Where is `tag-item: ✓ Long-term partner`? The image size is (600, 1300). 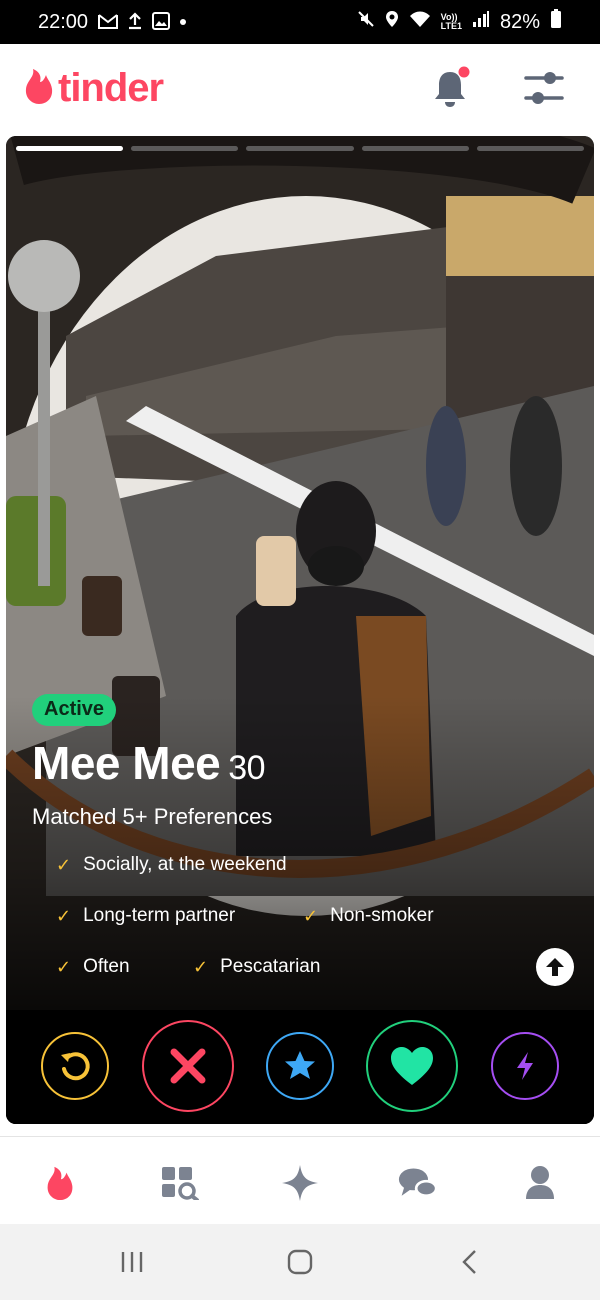
tag-item: ✓ Long-term partner is located at coordinates (146, 915).